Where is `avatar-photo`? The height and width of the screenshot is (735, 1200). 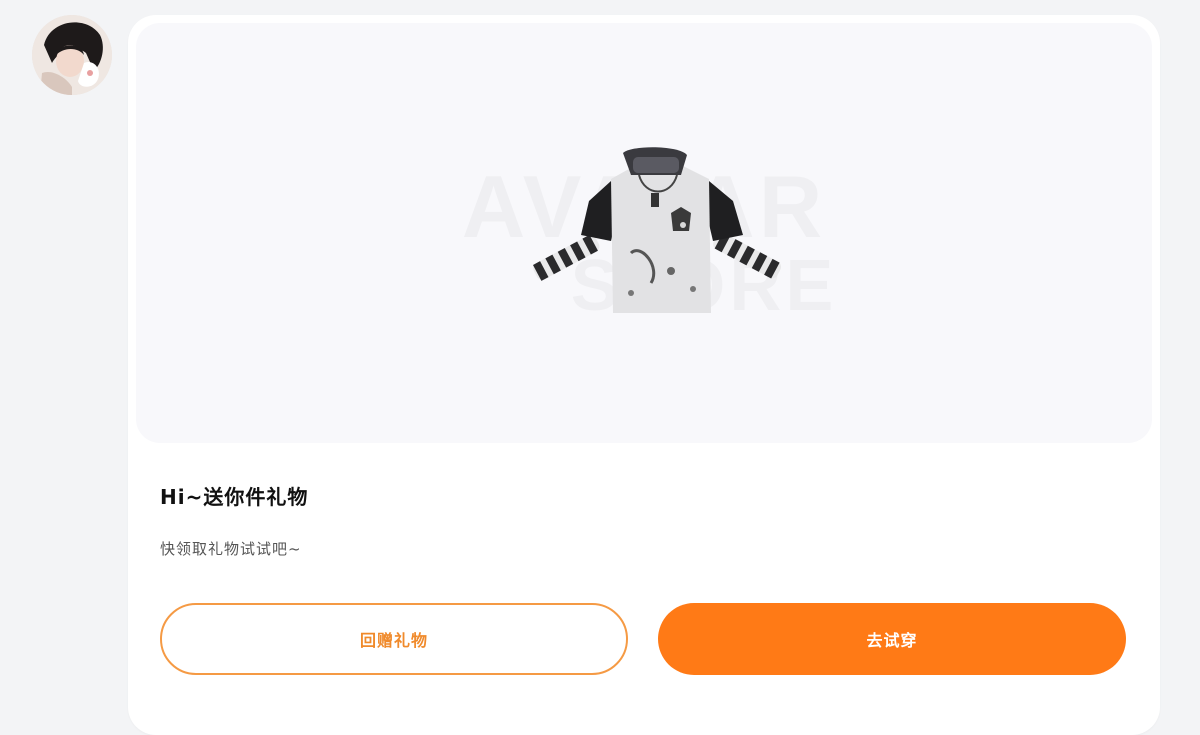
avatar-photo is located at coordinates (72, 55).